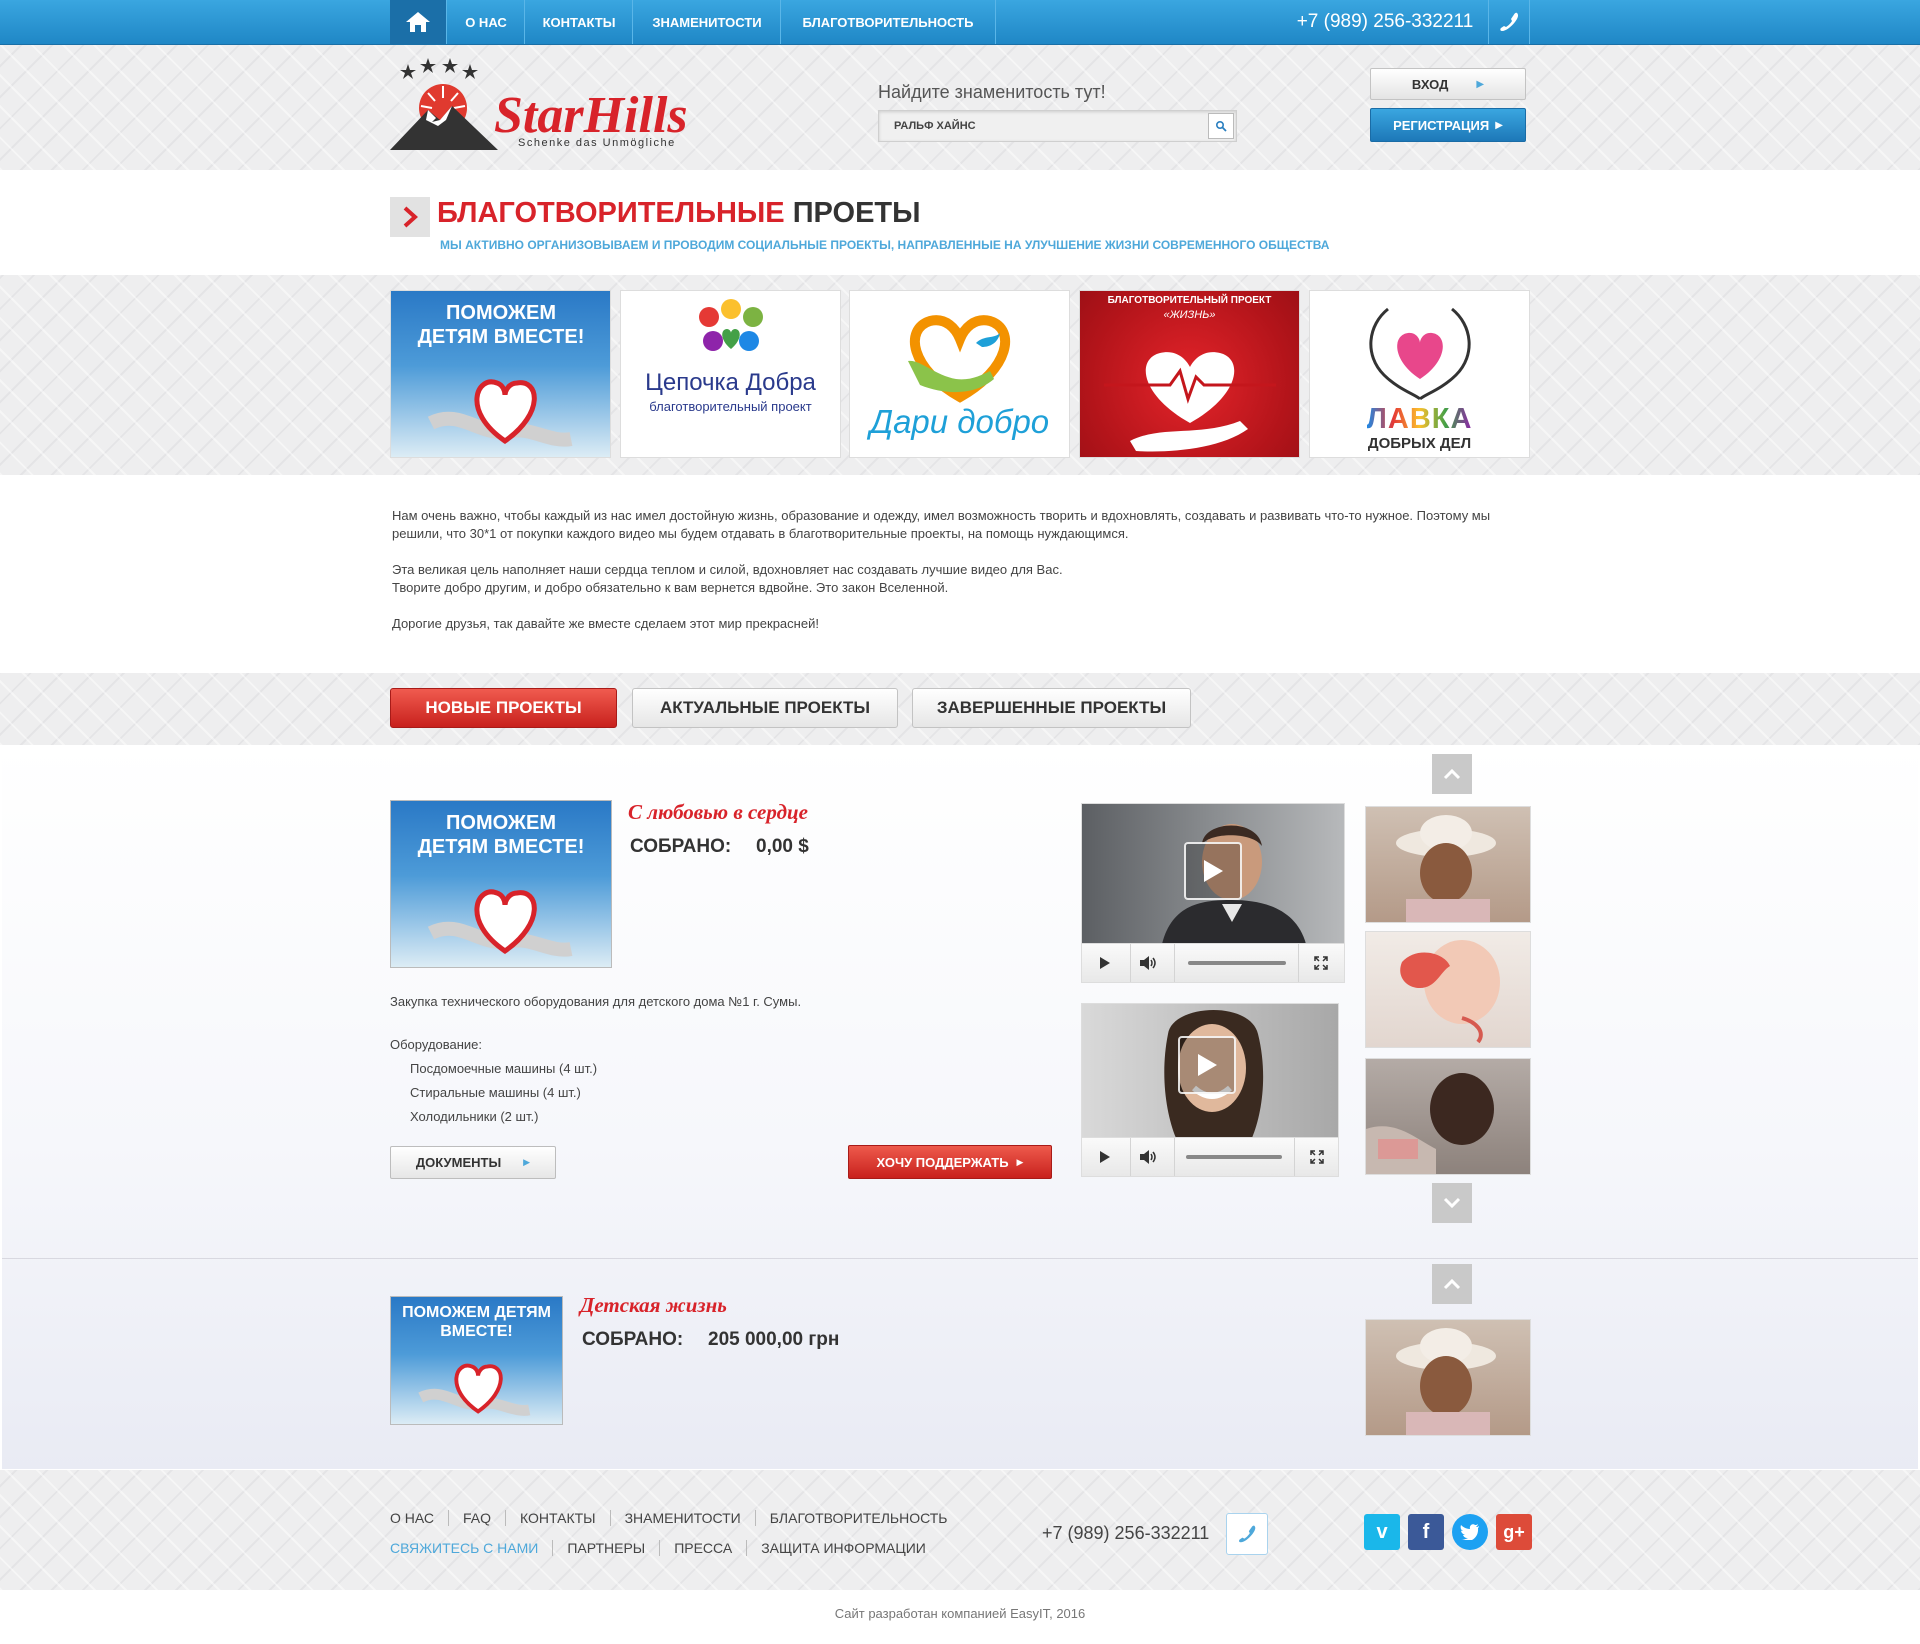 The width and height of the screenshot is (1920, 1644). What do you see at coordinates (683, 1518) in the screenshot?
I see `footer-link-celebrities: ЗНАМЕНИТОСТИ` at bounding box center [683, 1518].